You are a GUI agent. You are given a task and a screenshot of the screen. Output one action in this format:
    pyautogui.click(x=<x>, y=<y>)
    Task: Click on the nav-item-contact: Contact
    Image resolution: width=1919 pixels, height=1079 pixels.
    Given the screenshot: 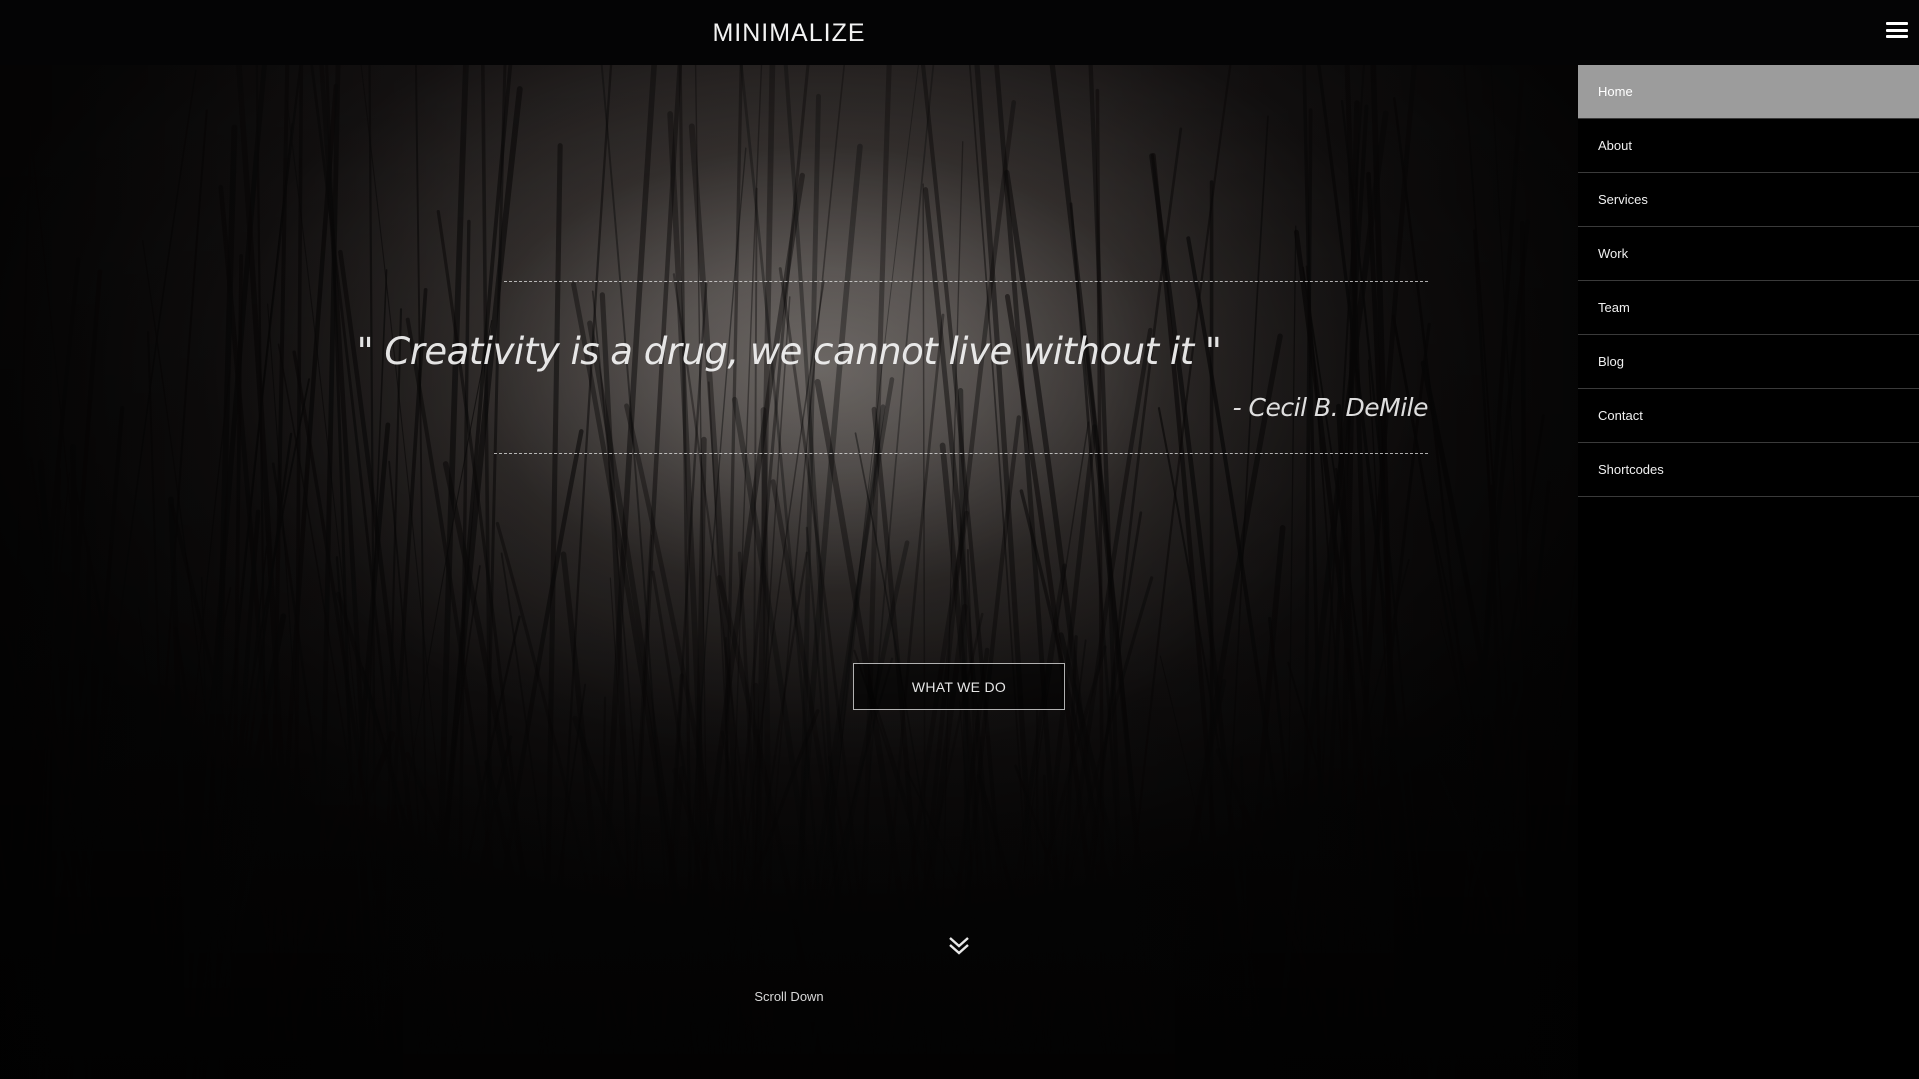 What is the action you would take?
    pyautogui.click(x=1748, y=416)
    